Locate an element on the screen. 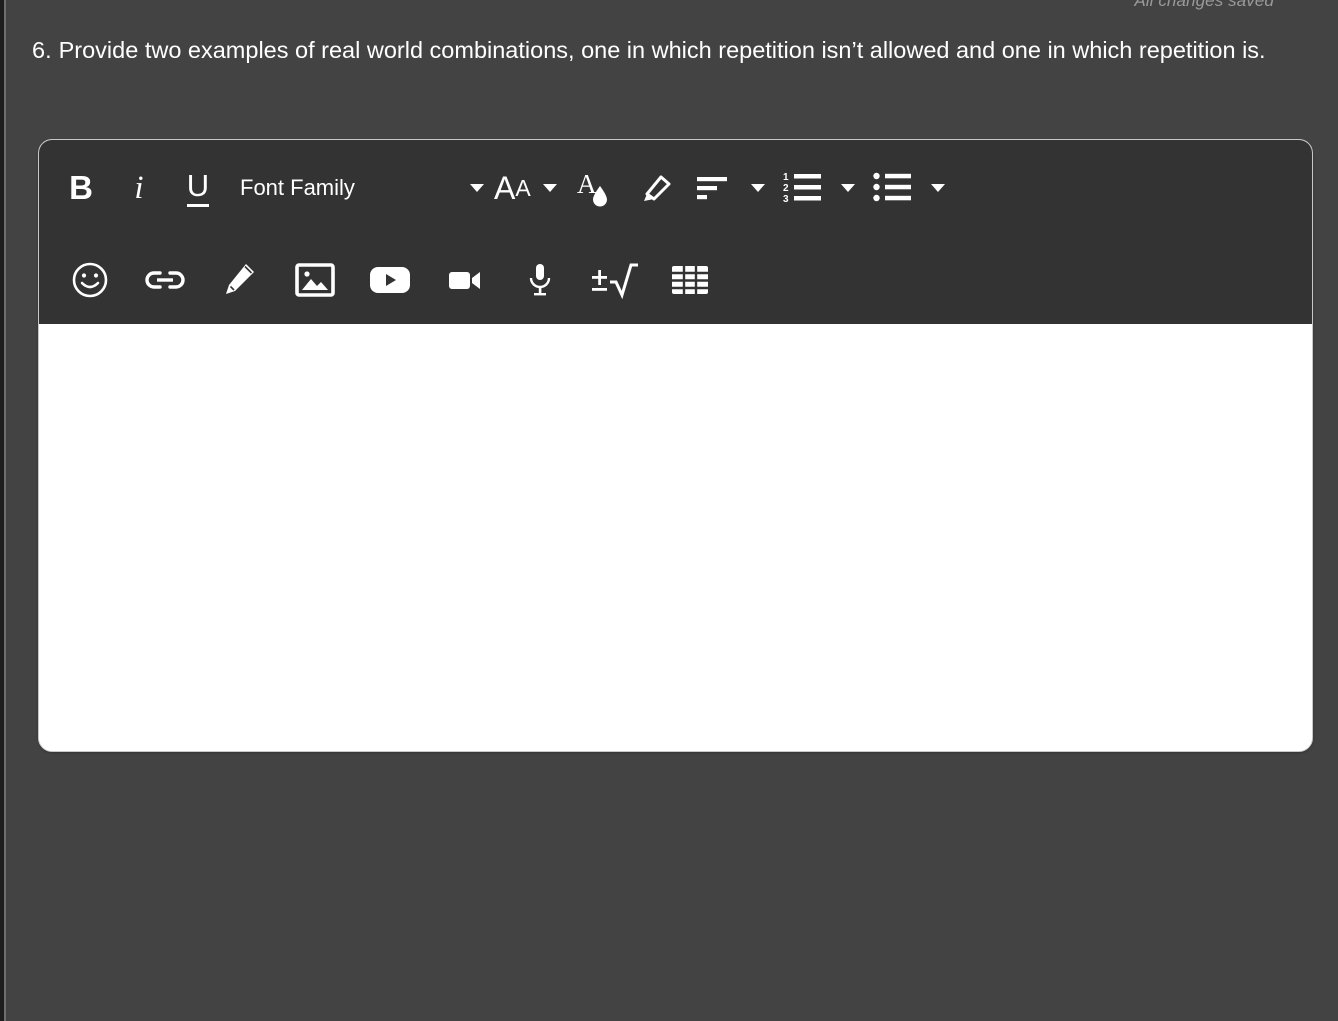  bulleted-list-icon is located at coordinates (891, 187).